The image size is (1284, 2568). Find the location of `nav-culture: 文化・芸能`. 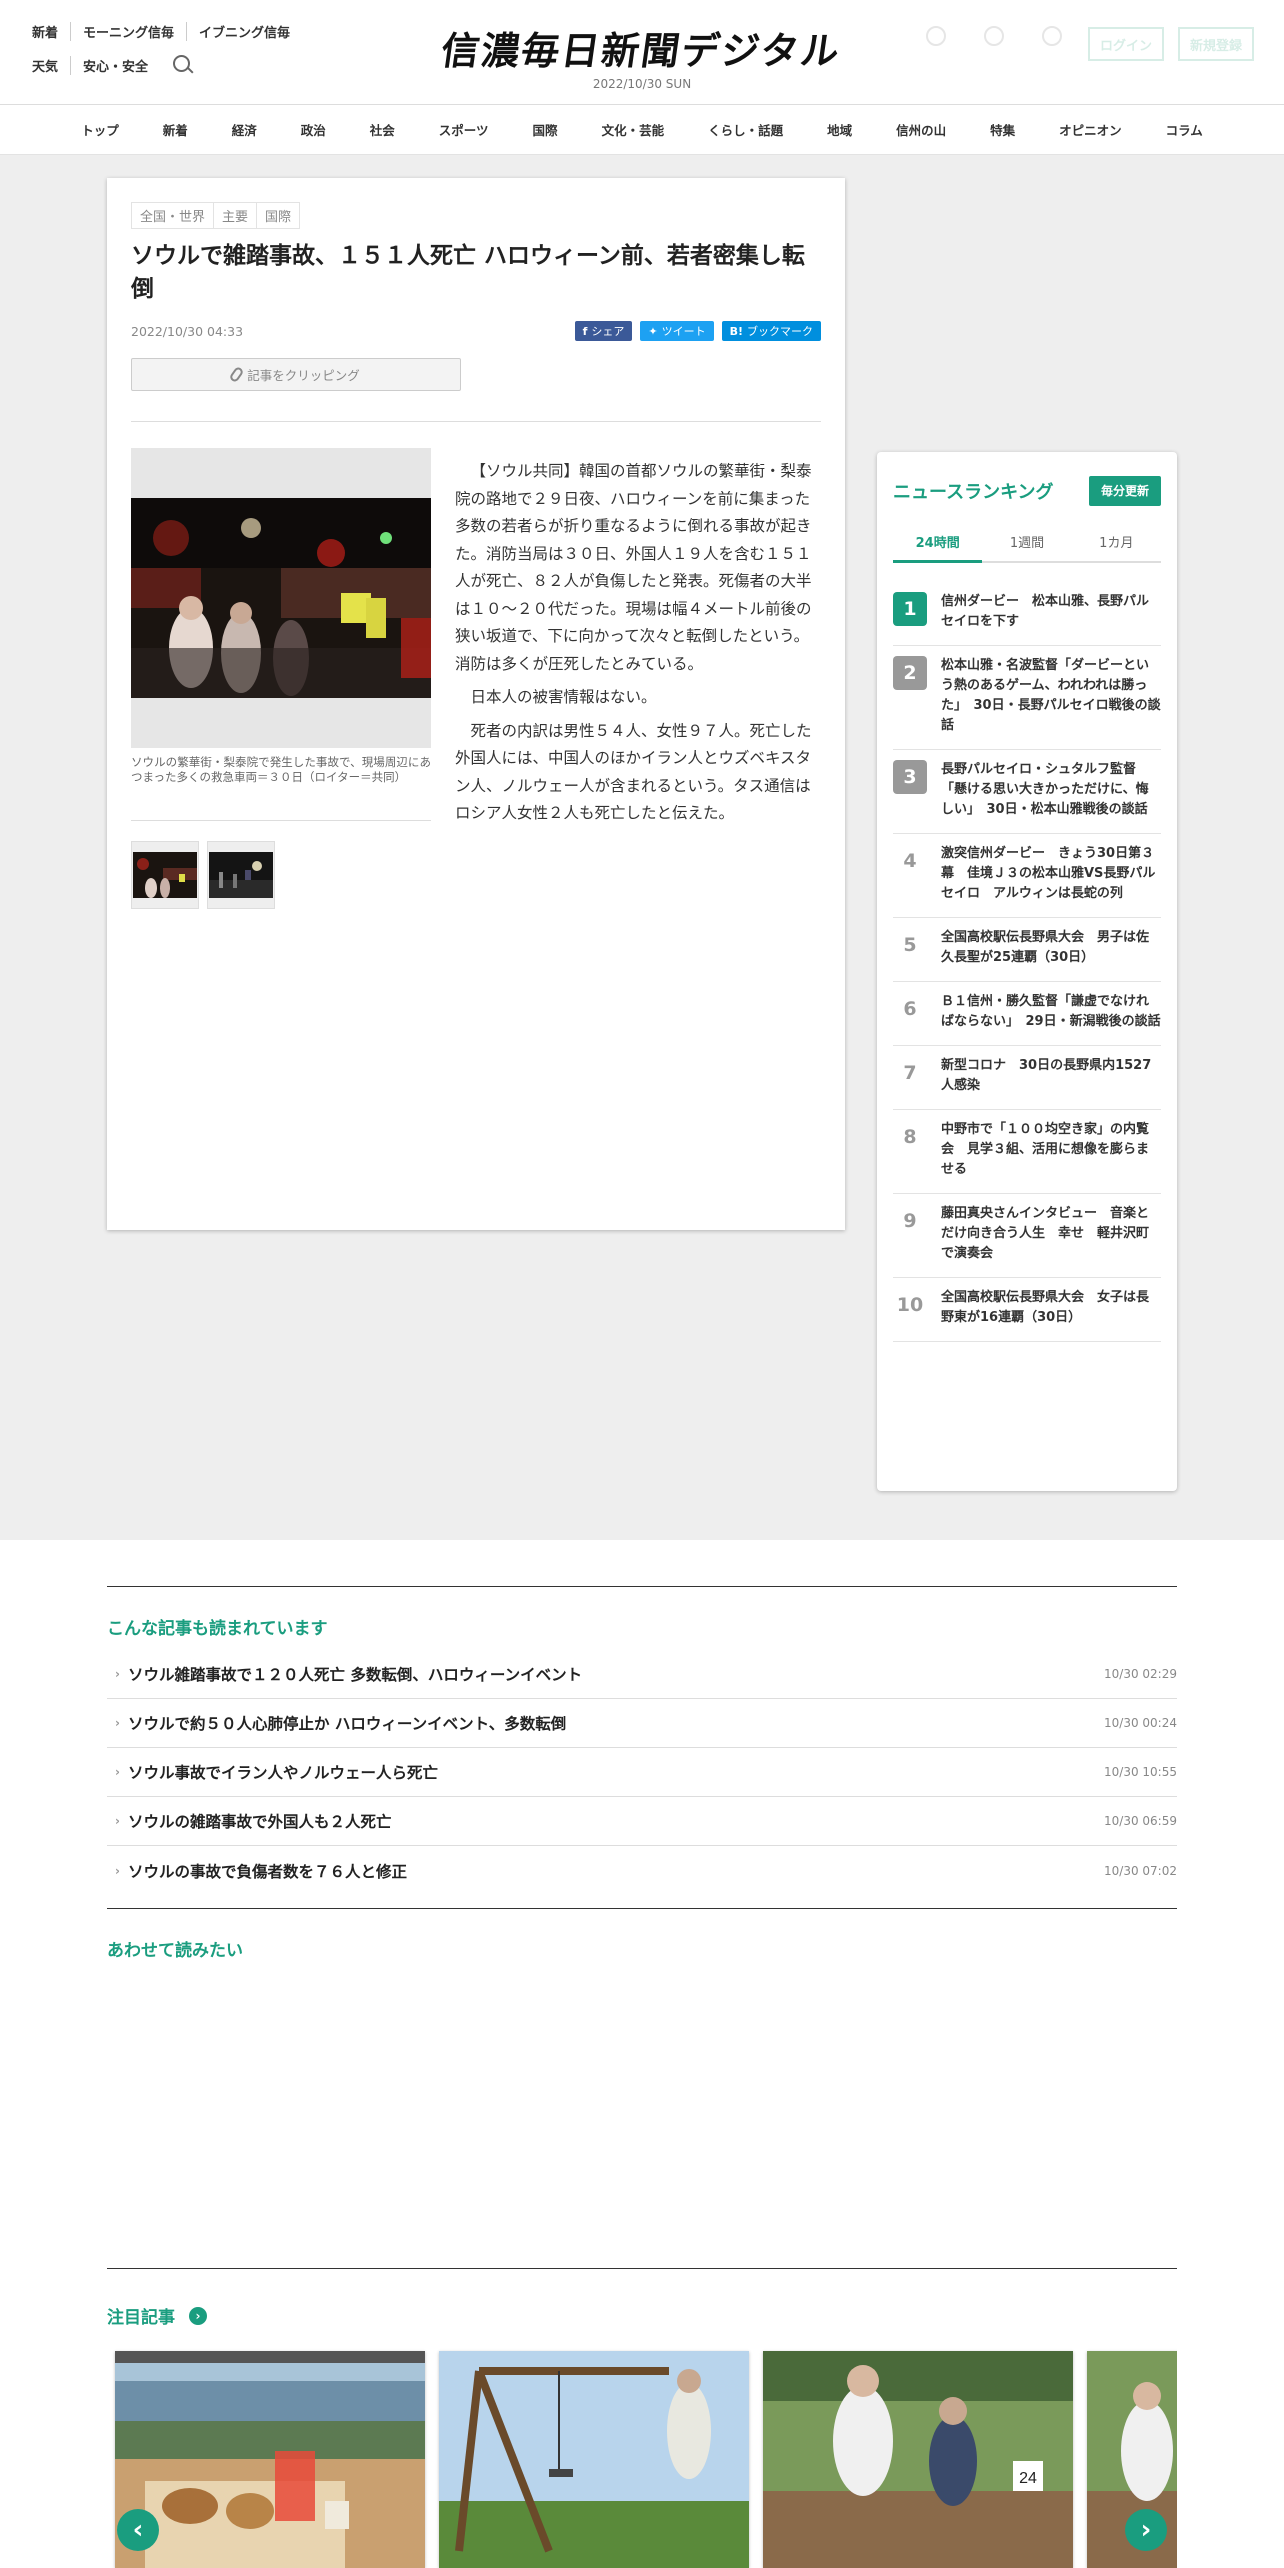

nav-culture: 文化・芸能 is located at coordinates (633, 129).